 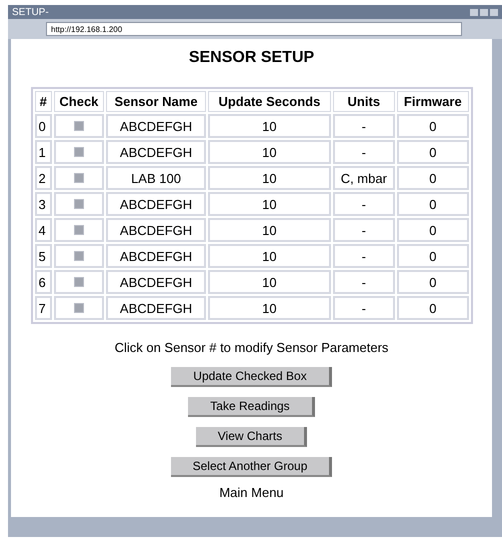 I want to click on instruction-text: Click on Sensor # to modify Sensor Parameters, so click(x=251, y=347).